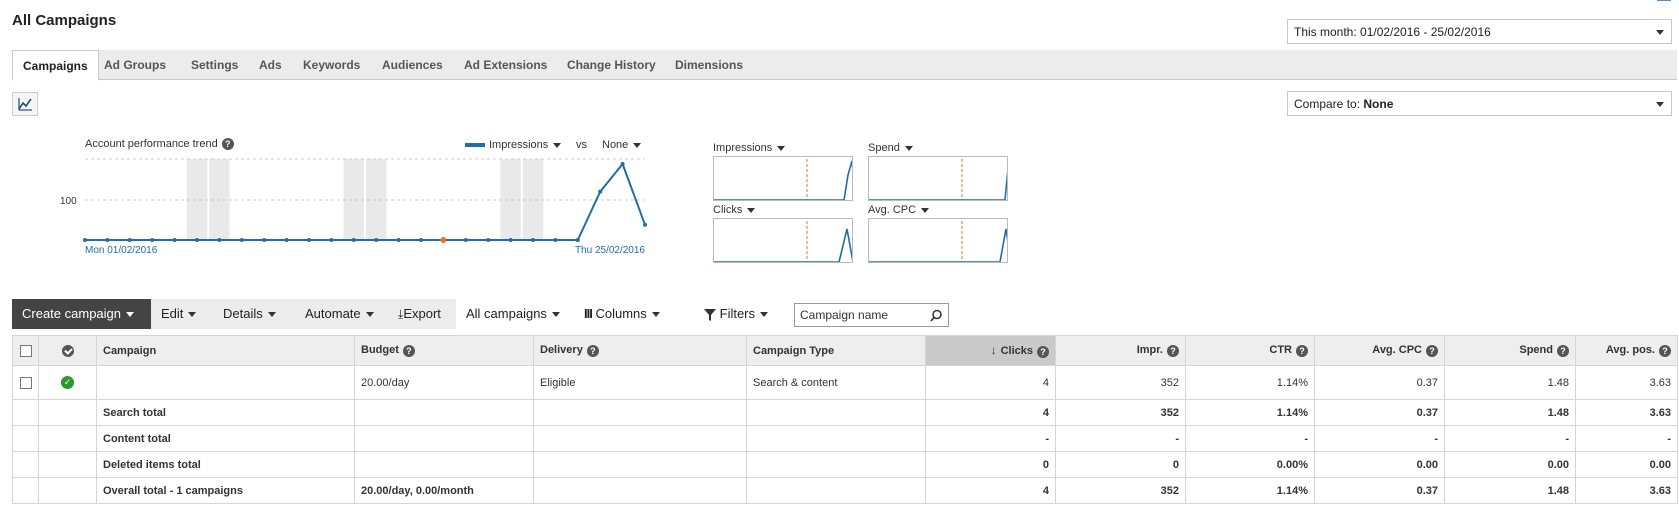 The image size is (1679, 509). Describe the element at coordinates (505, 65) in the screenshot. I see `tab-ad-extensions: Ad Extensions` at that location.